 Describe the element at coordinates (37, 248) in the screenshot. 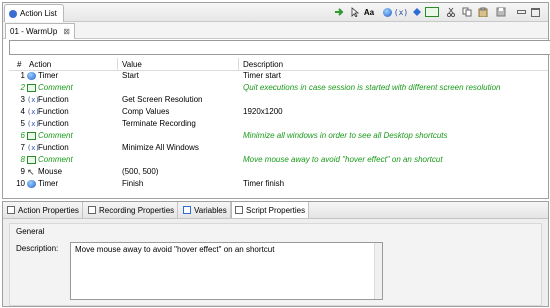

I see `description-label: Description:` at that location.